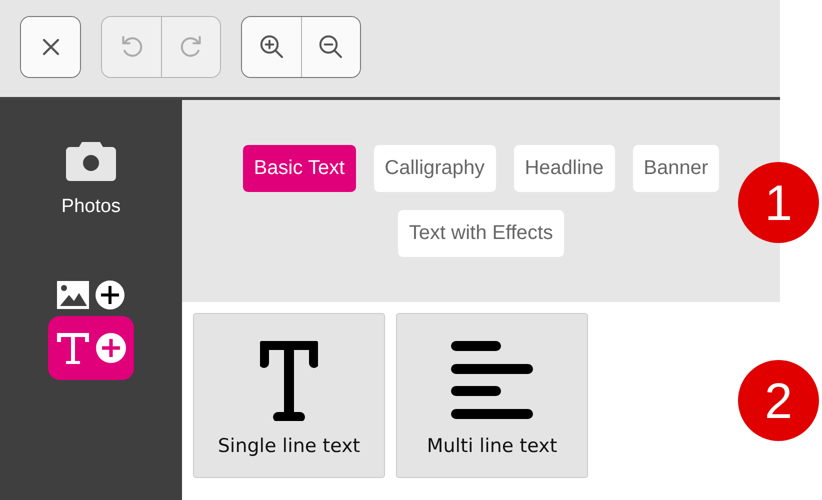  What do you see at coordinates (91, 181) in the screenshot?
I see `photos-button: Photos` at bounding box center [91, 181].